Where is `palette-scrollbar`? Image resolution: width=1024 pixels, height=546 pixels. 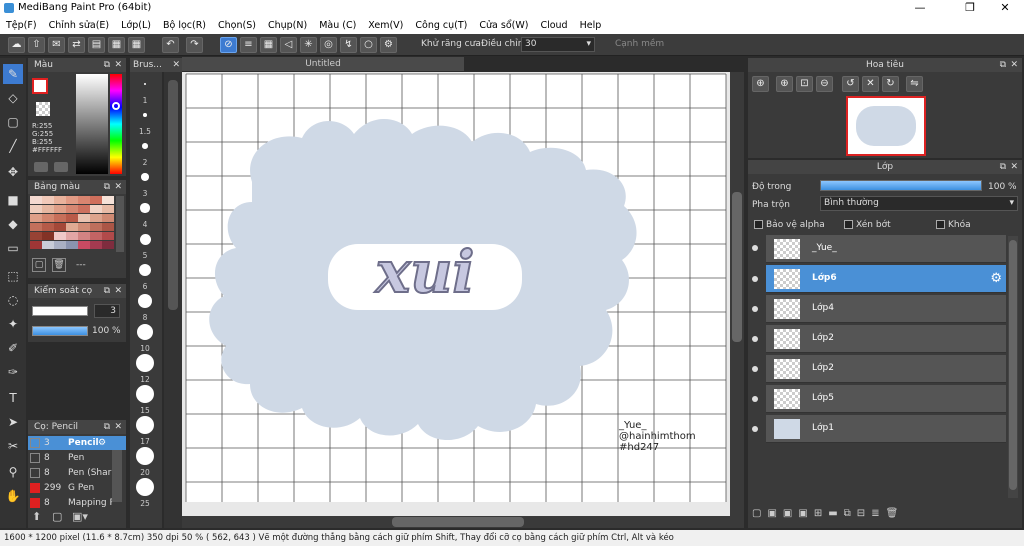 palette-scrollbar is located at coordinates (120, 224).